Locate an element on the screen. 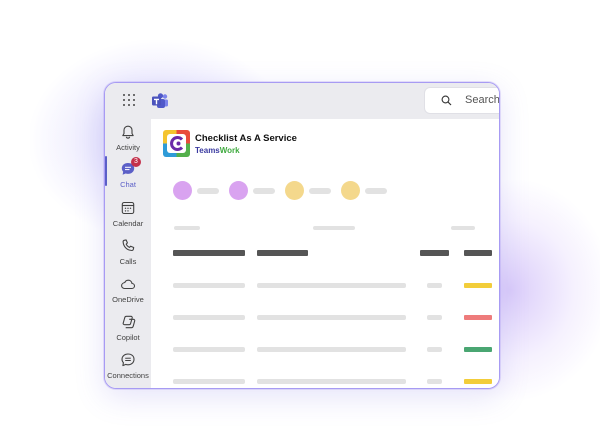  rail-item-activity: Activity is located at coordinates (128, 138).